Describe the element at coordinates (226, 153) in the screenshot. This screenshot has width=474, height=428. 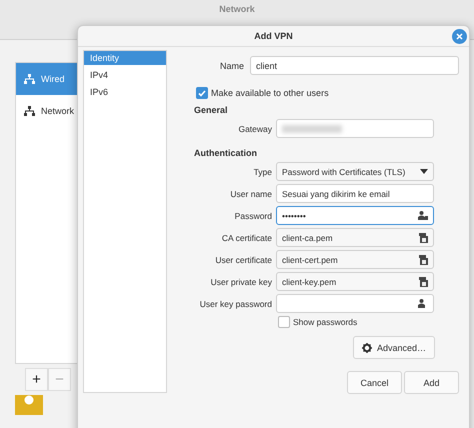
I see `section-heading: Authentication` at that location.